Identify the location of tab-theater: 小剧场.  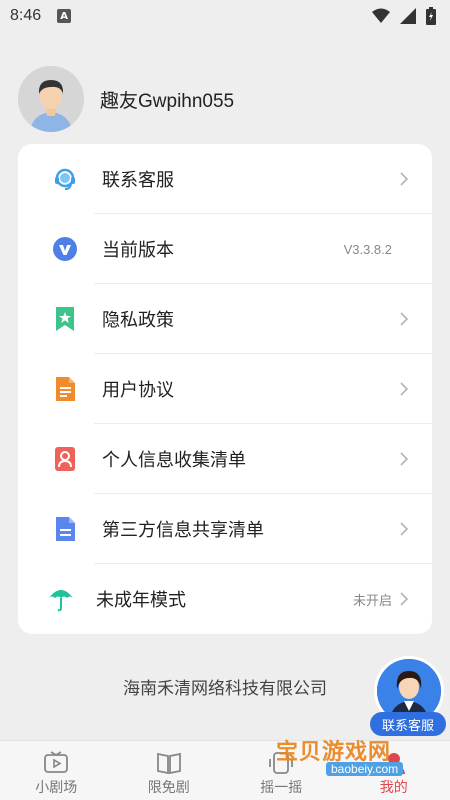
(56, 770).